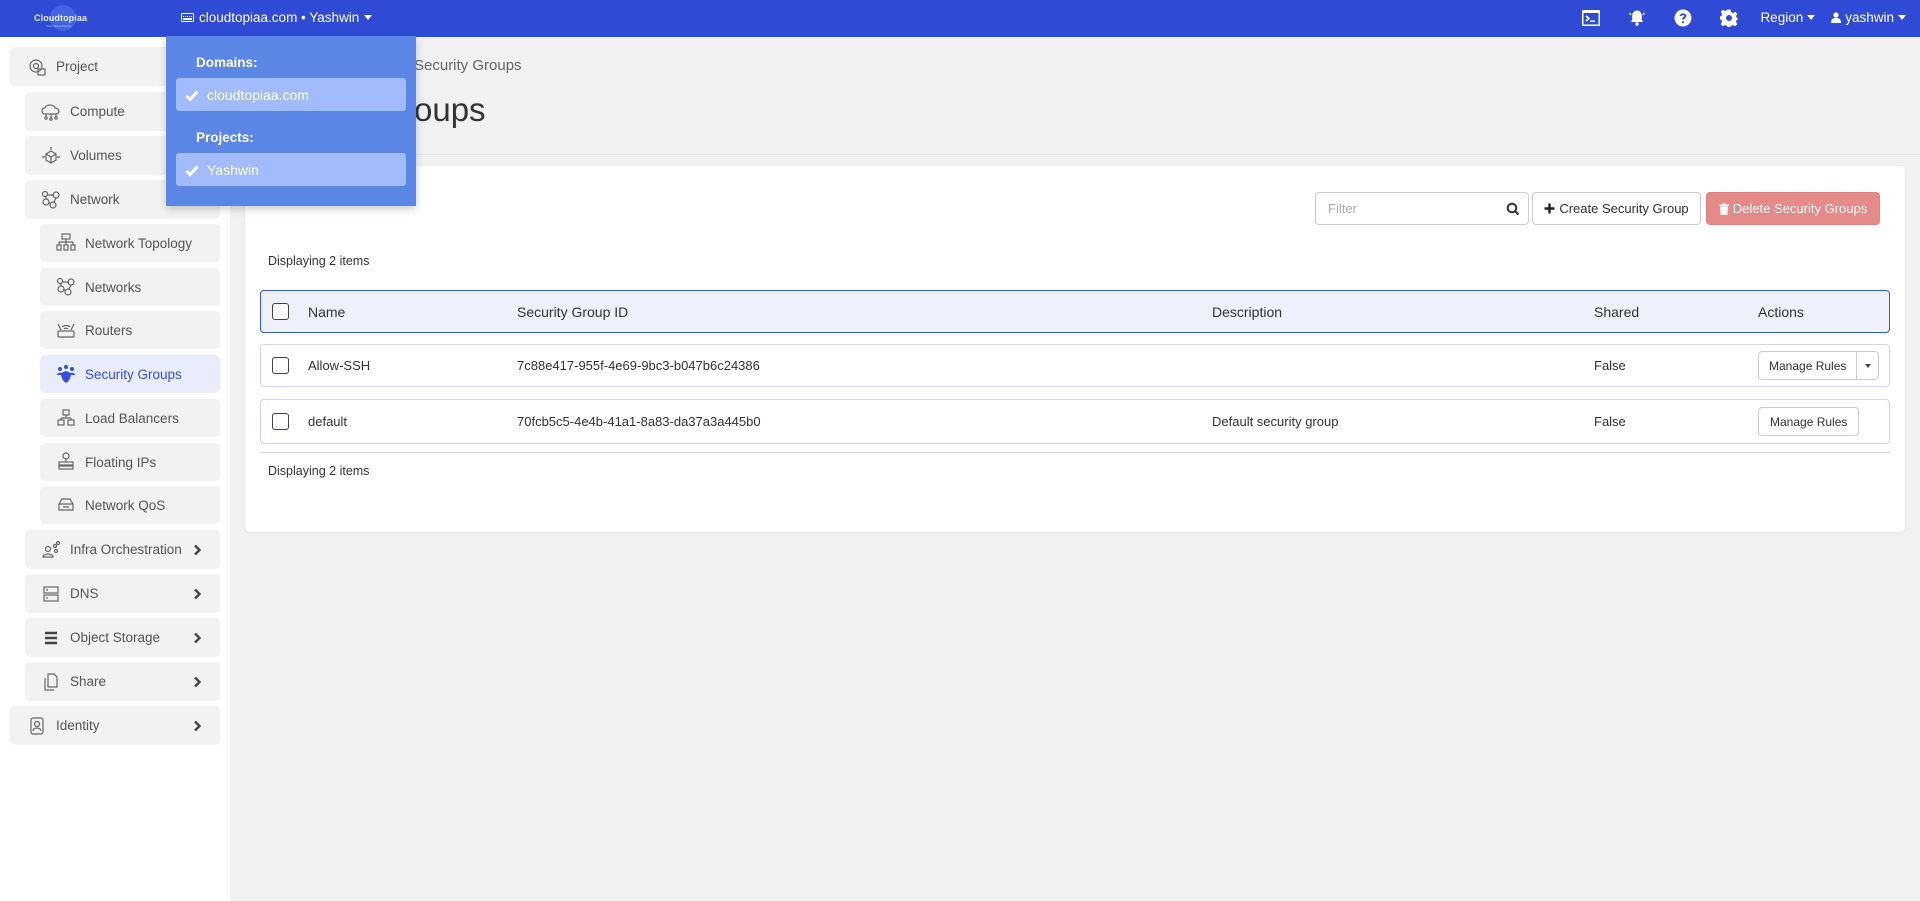 The image size is (1920, 901). What do you see at coordinates (1836, 17) in the screenshot?
I see `user-icon` at bounding box center [1836, 17].